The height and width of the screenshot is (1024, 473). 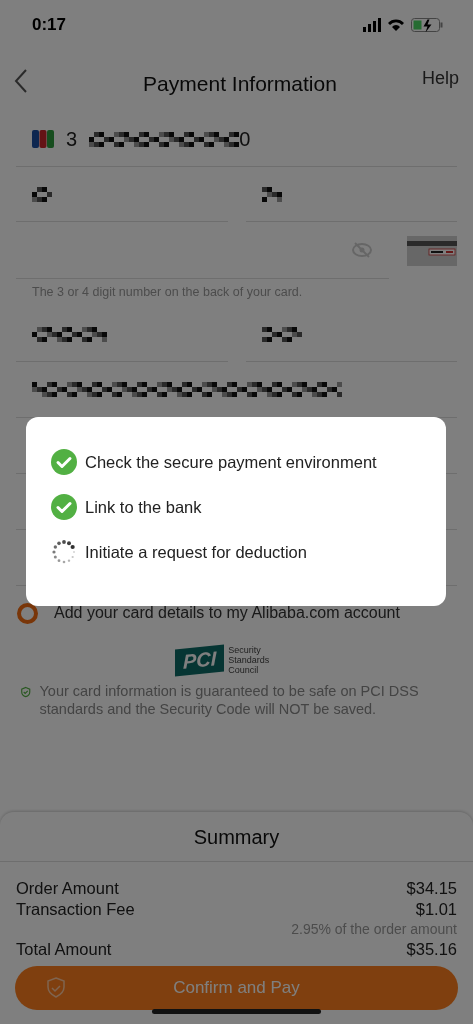 I want to click on security-note: Your card information is guaranteed to be safe on PCI DSS standards and the Security Code will NOT be saved., so click(x=229, y=699).